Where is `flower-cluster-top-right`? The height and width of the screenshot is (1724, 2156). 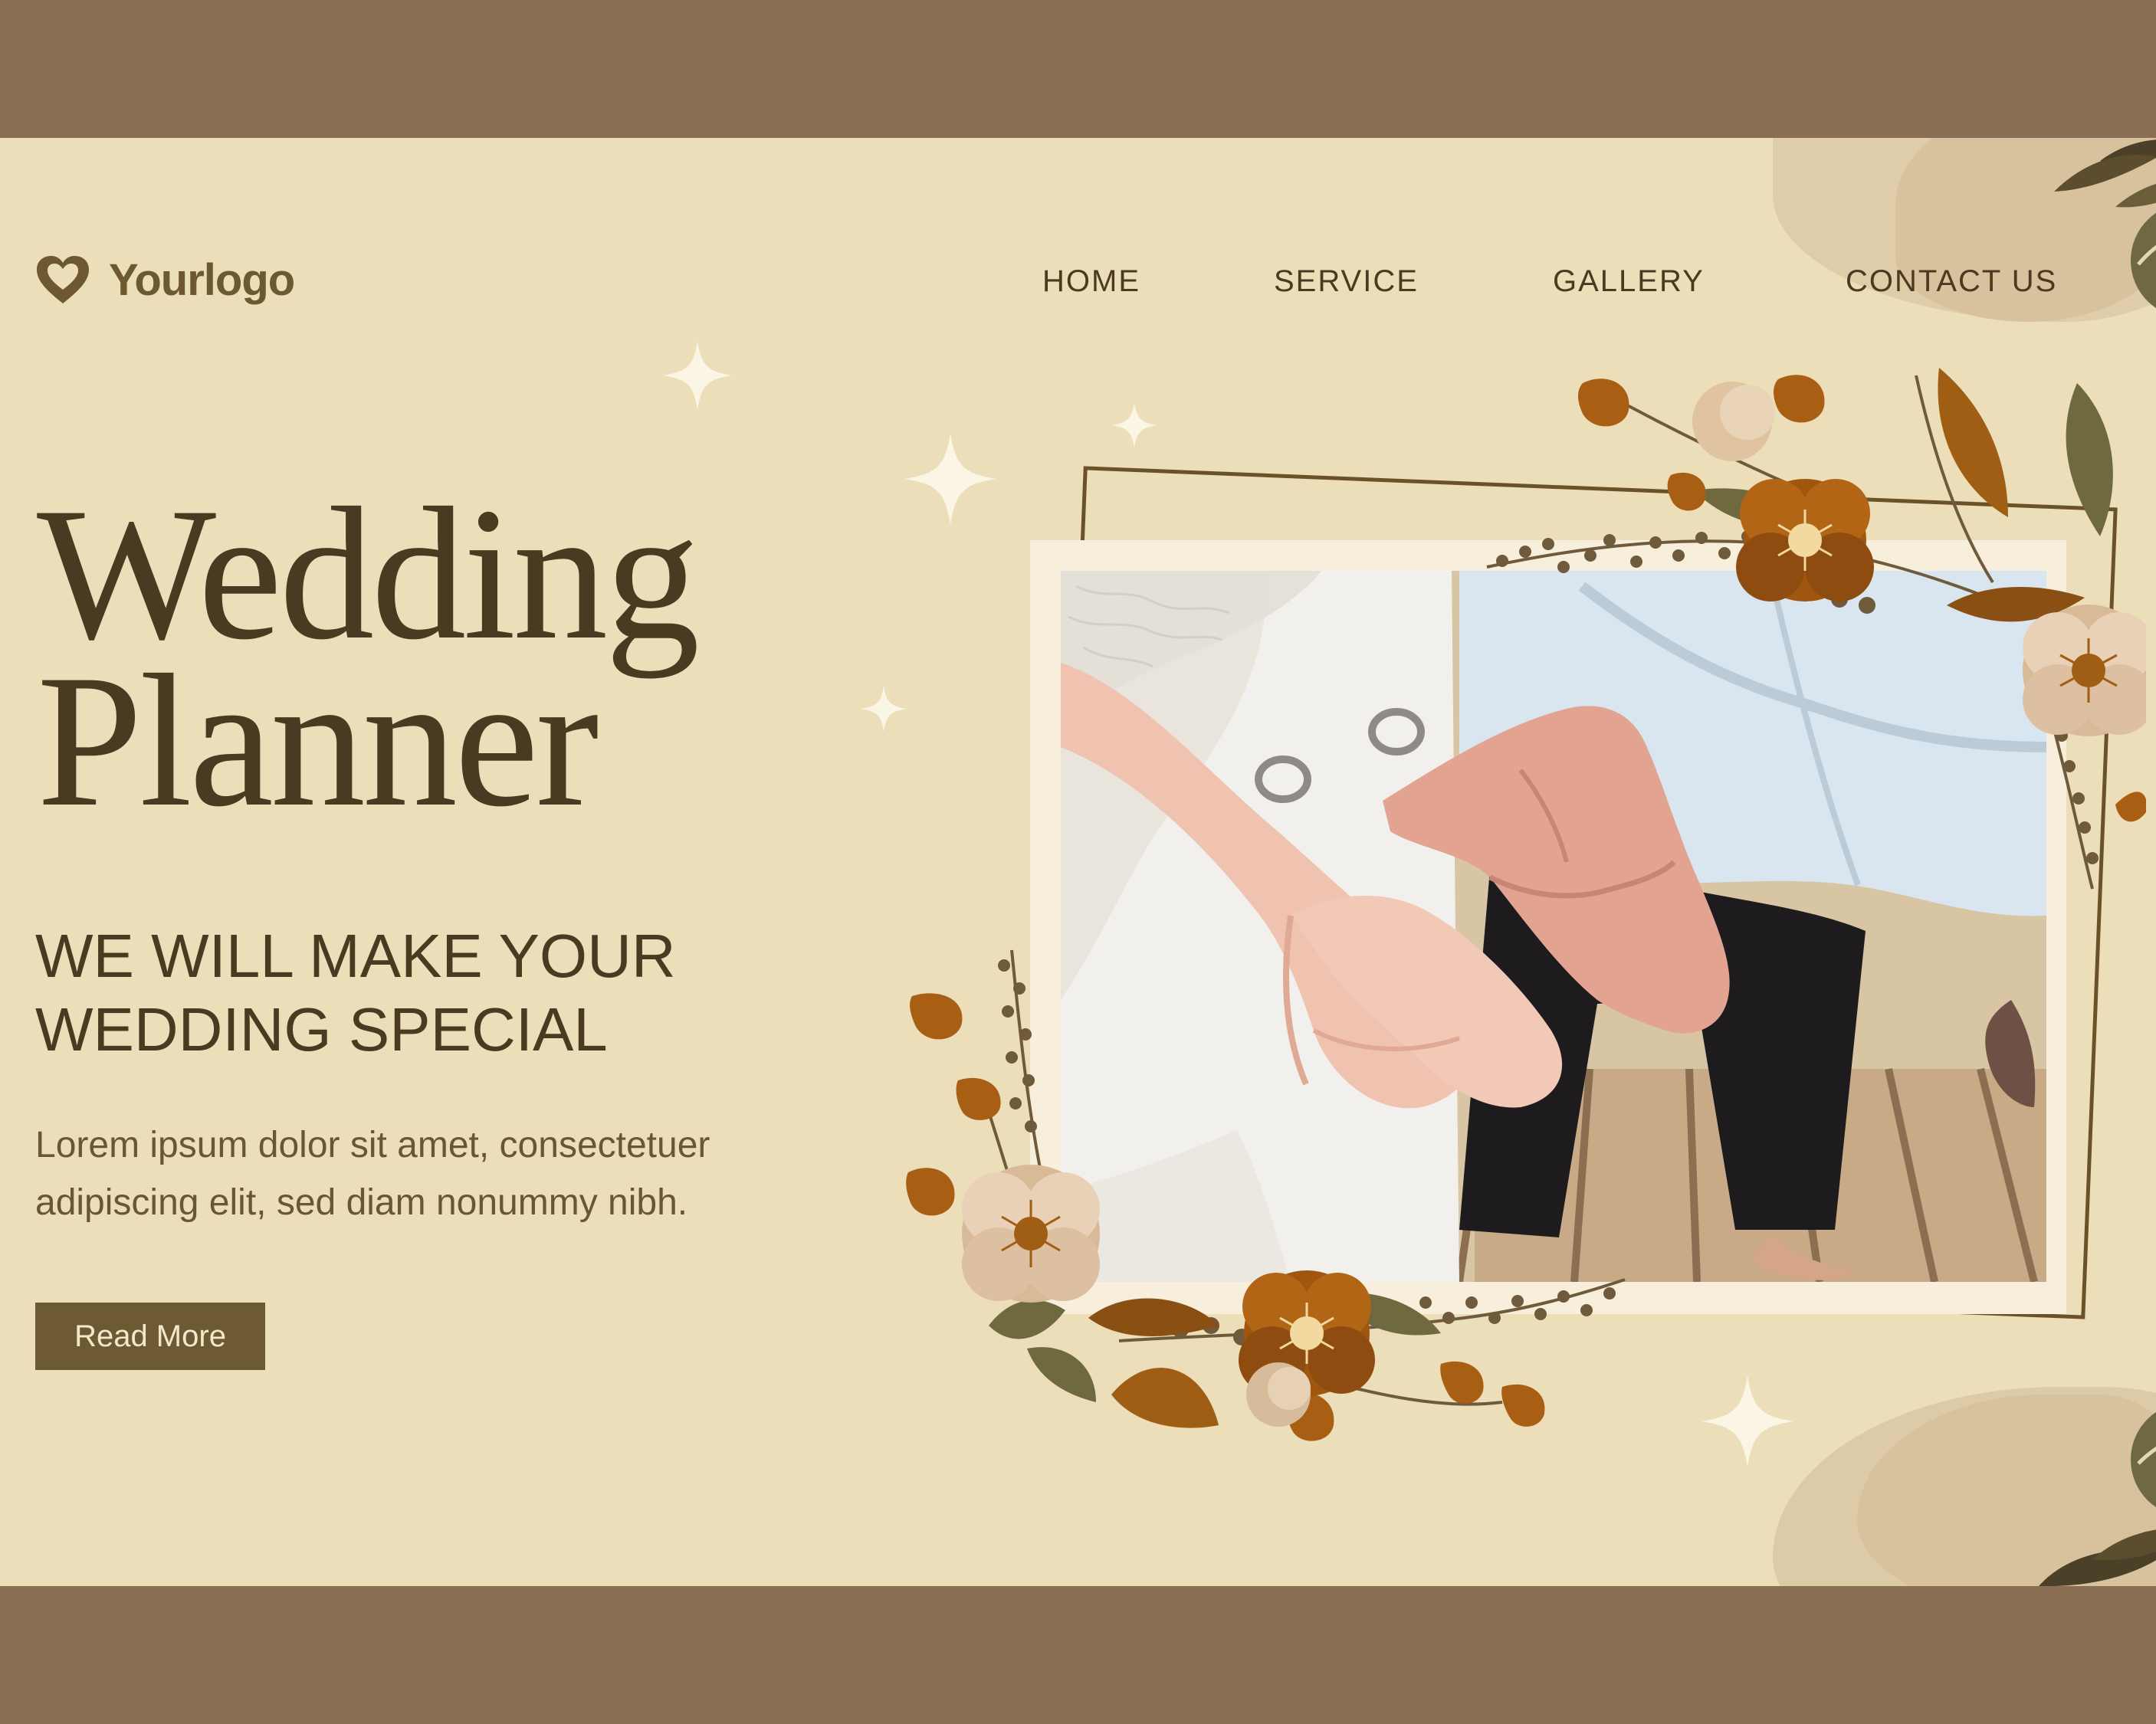
flower-cluster-top-right is located at coordinates (1816, 629).